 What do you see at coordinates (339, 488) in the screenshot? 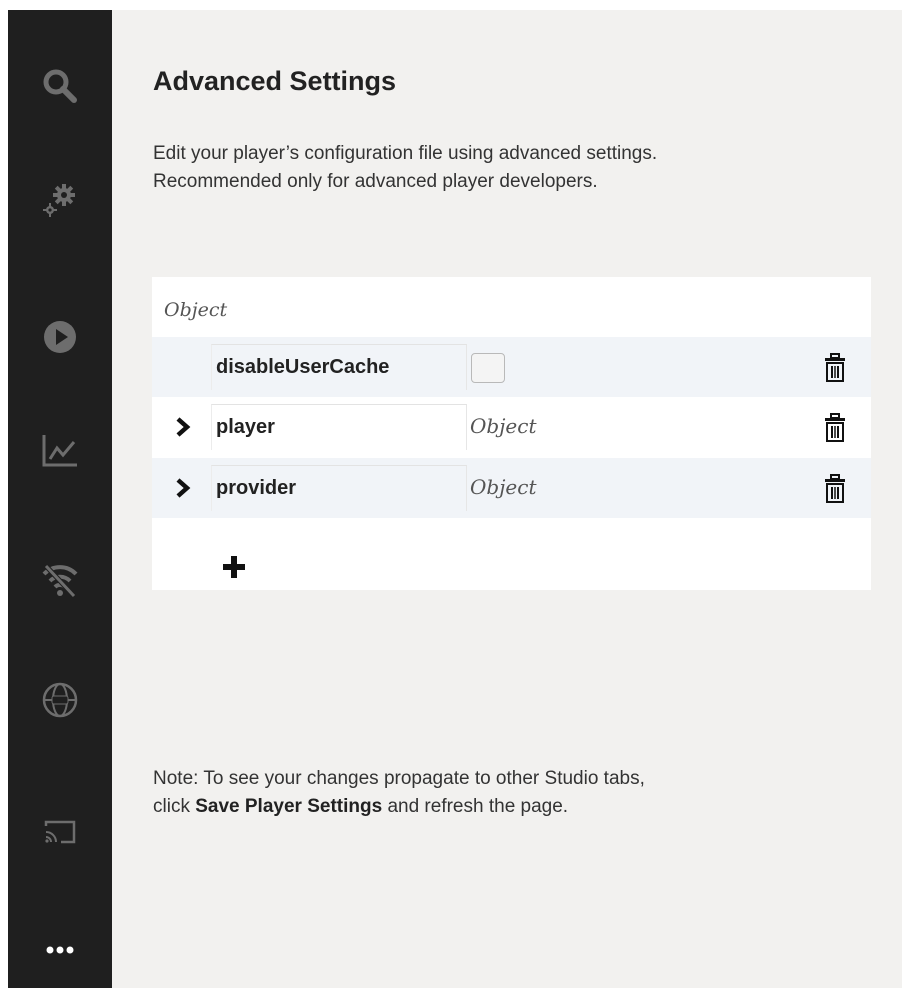
I see `key-field: provider` at bounding box center [339, 488].